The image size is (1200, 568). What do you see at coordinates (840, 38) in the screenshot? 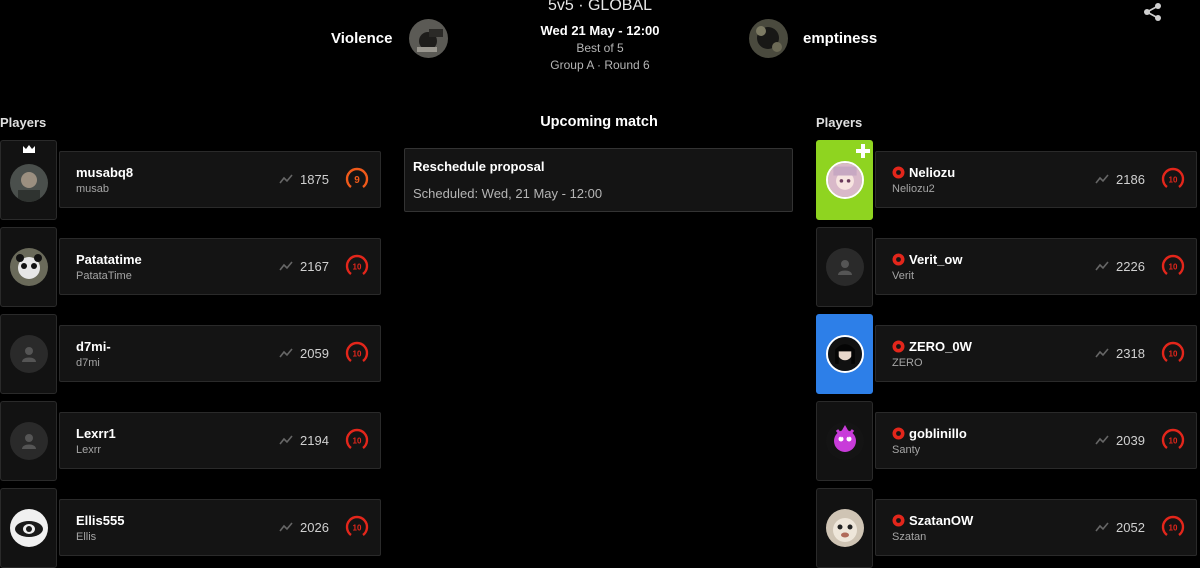
I see `team-right-name: emptiness` at bounding box center [840, 38].